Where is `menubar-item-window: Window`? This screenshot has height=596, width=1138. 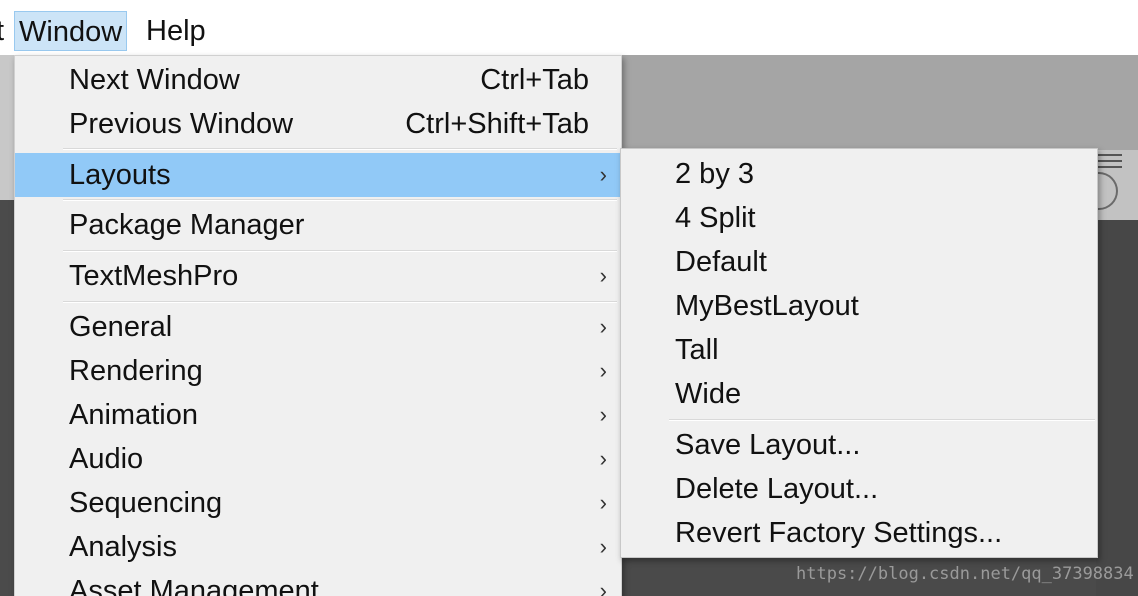 menubar-item-window: Window is located at coordinates (71, 31).